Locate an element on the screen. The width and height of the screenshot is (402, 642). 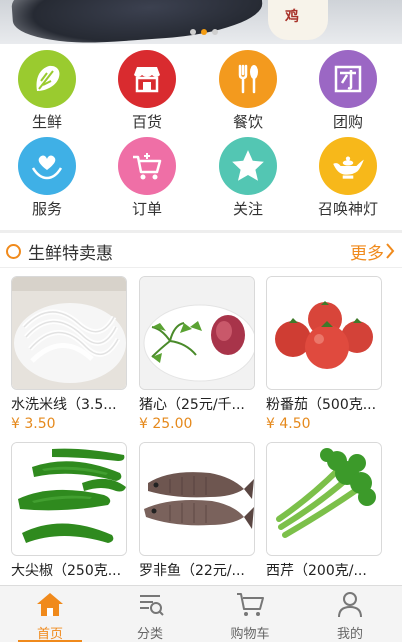
product-price: ¥ 25.00 is located at coordinates (166, 424).